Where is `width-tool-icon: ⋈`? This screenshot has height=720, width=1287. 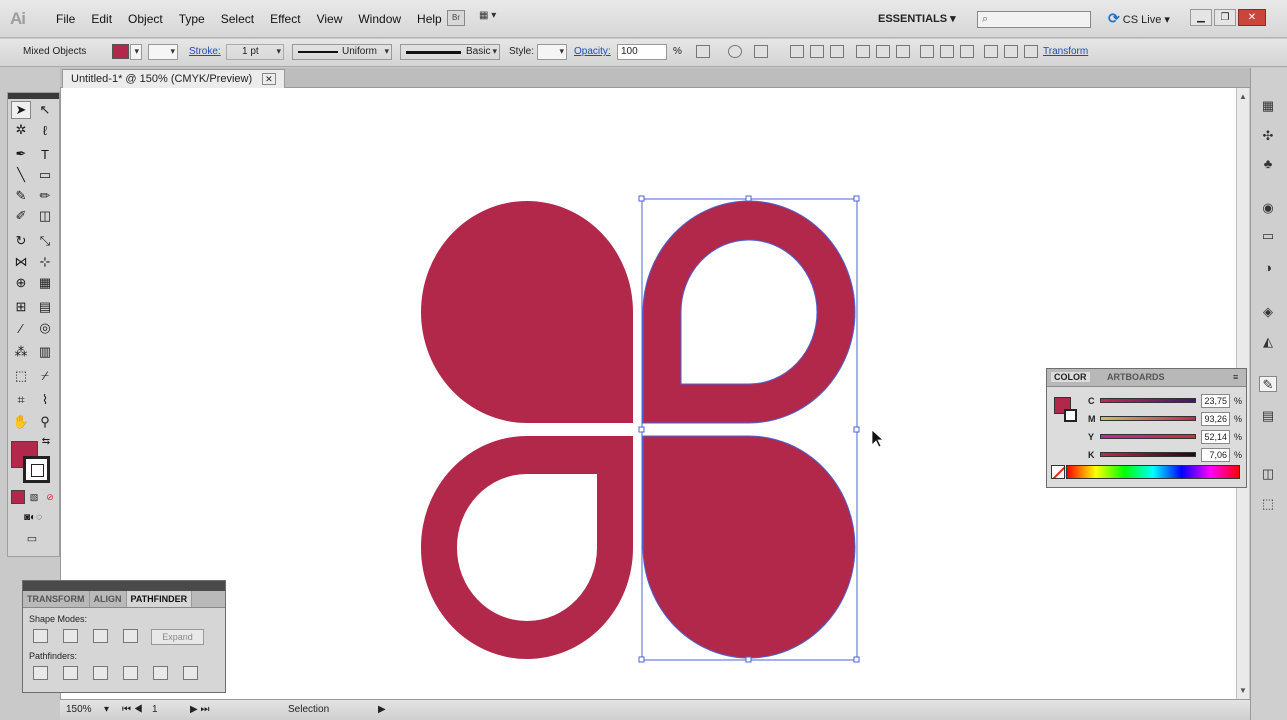 width-tool-icon: ⋈ is located at coordinates (21, 262).